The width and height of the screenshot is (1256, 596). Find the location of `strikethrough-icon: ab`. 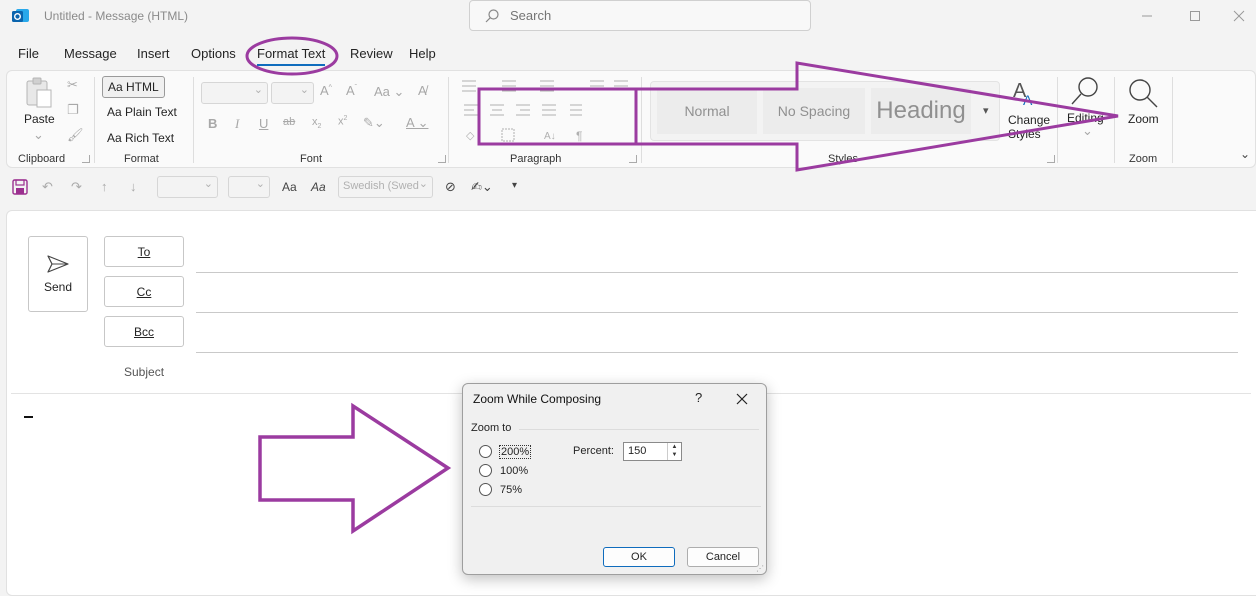

strikethrough-icon: ab is located at coordinates (289, 122).